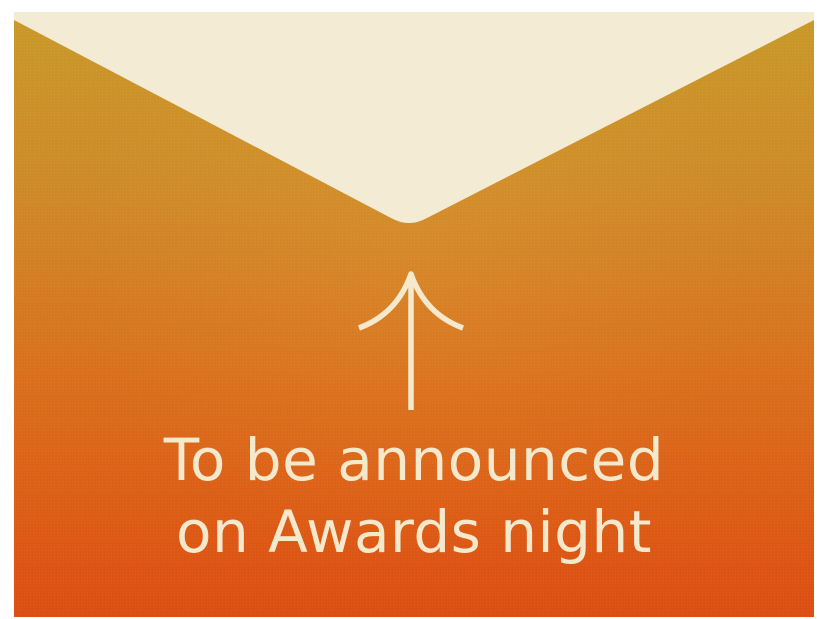  Describe the element at coordinates (414, 460) in the screenshot. I see `announcement-line-1: To be announced` at that location.